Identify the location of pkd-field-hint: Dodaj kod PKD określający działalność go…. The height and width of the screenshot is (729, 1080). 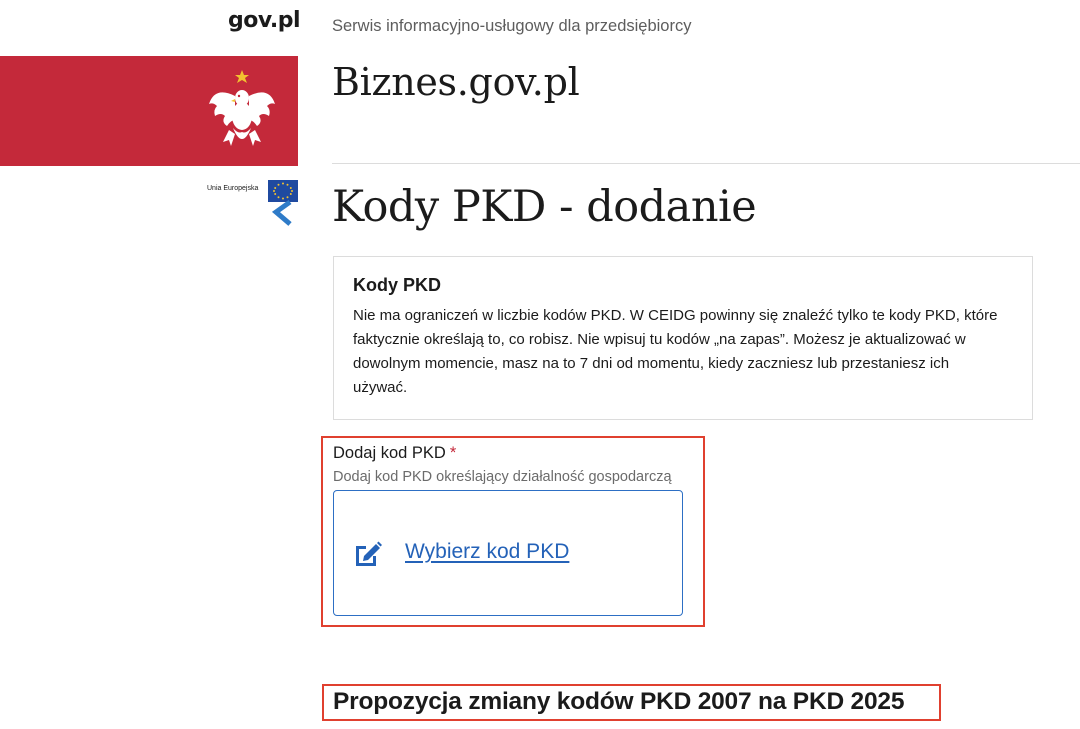
(502, 477).